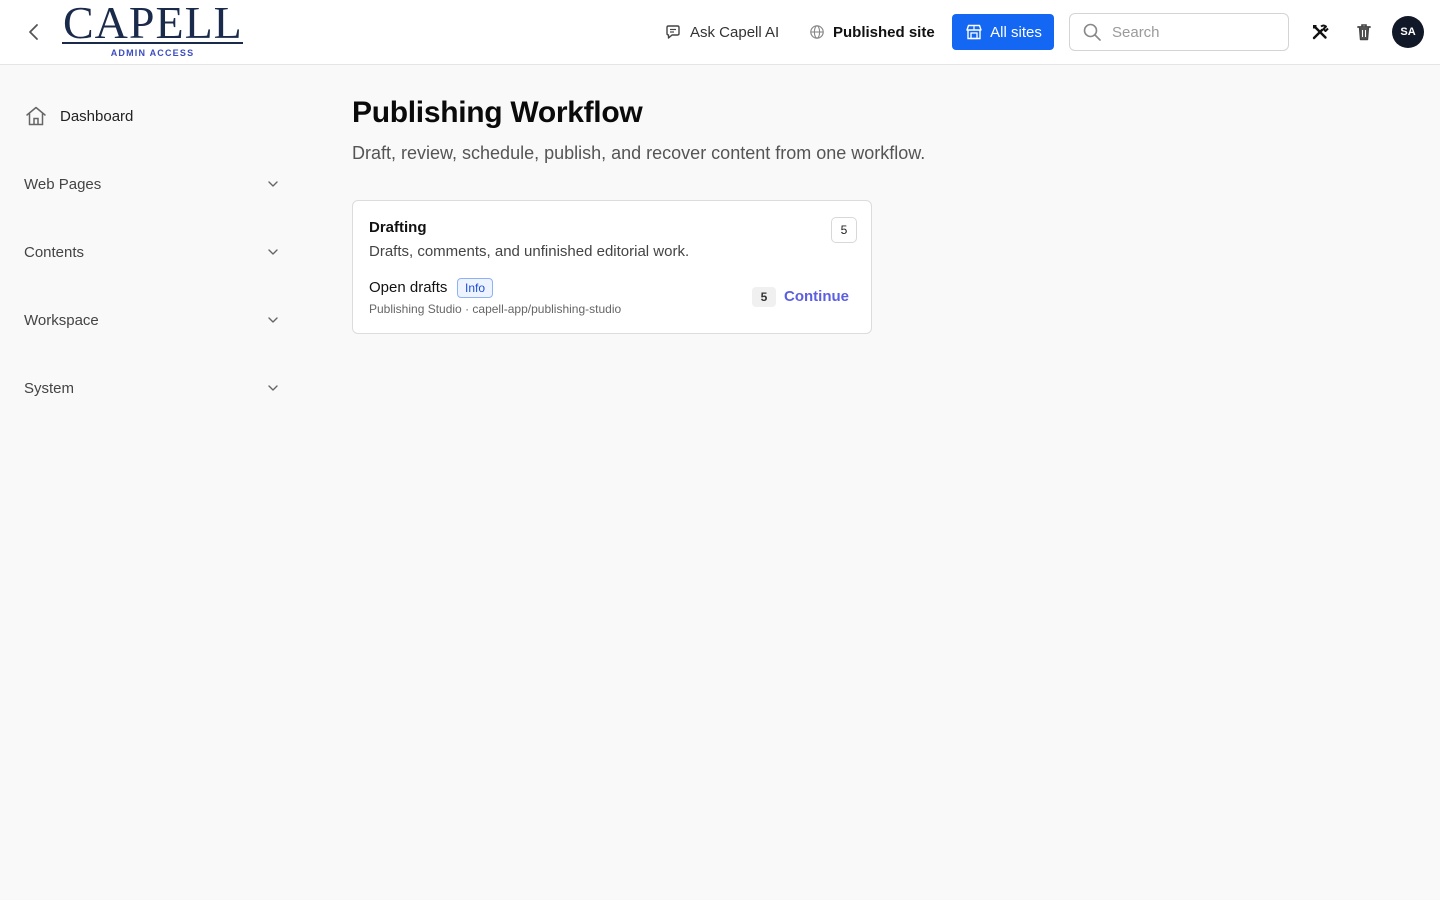  Describe the element at coordinates (735, 32) in the screenshot. I see `ask-ai-label: Ask Capell AI` at that location.